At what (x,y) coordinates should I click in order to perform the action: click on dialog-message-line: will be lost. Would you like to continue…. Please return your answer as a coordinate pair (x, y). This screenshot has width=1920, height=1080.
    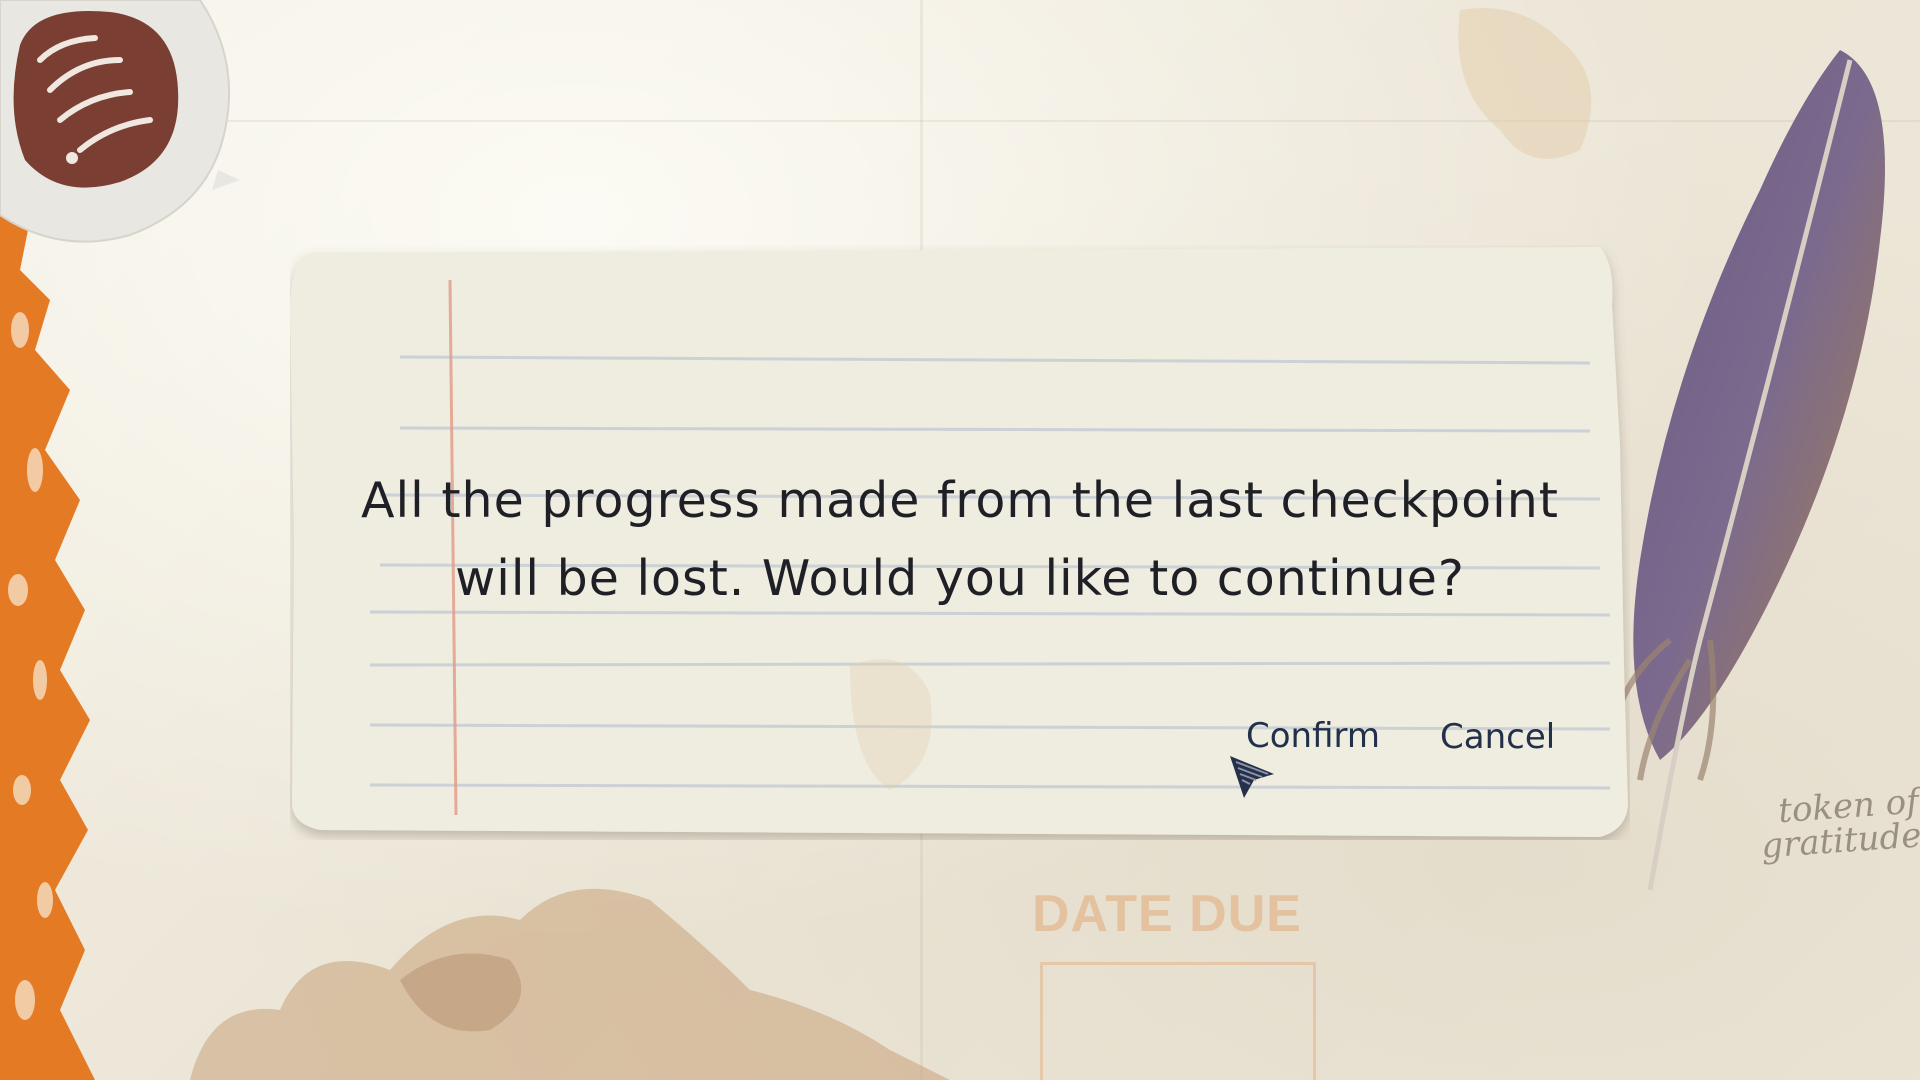
    Looking at the image, I should click on (960, 578).